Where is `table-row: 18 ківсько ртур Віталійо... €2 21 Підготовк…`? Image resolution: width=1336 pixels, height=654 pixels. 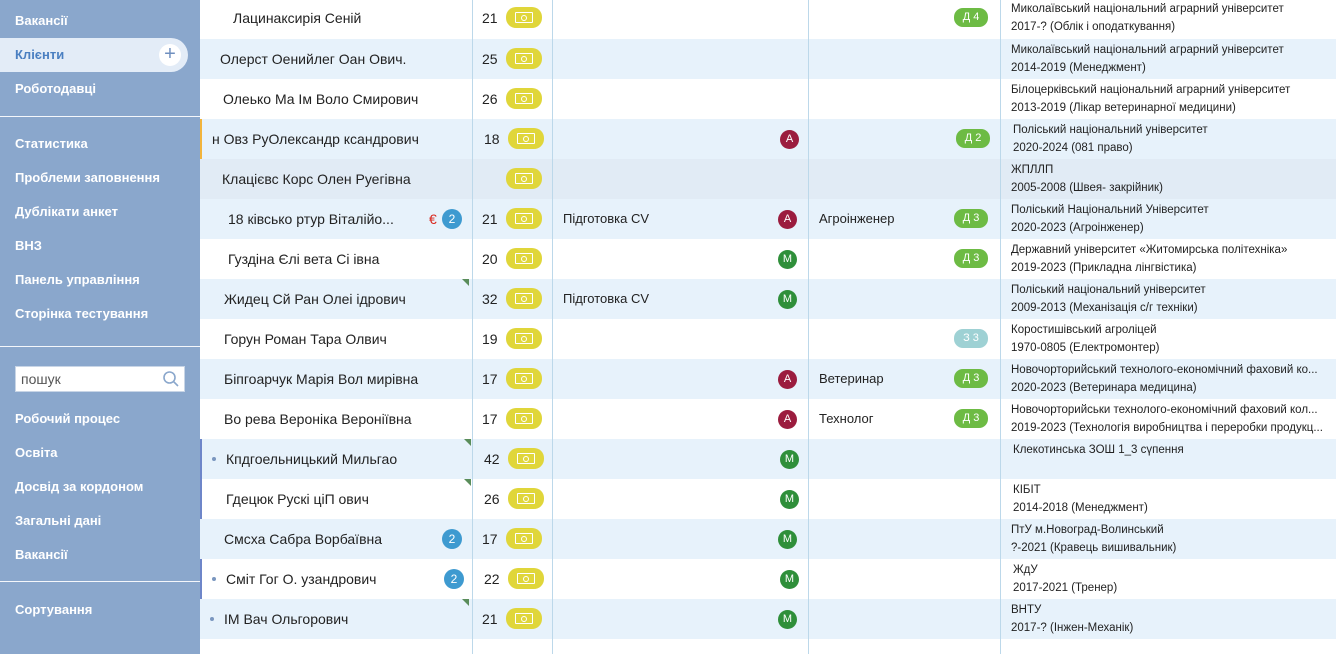
table-row: 18 ківсько ртур Віталійо... €2 21 Підготовк… is located at coordinates (768, 219).